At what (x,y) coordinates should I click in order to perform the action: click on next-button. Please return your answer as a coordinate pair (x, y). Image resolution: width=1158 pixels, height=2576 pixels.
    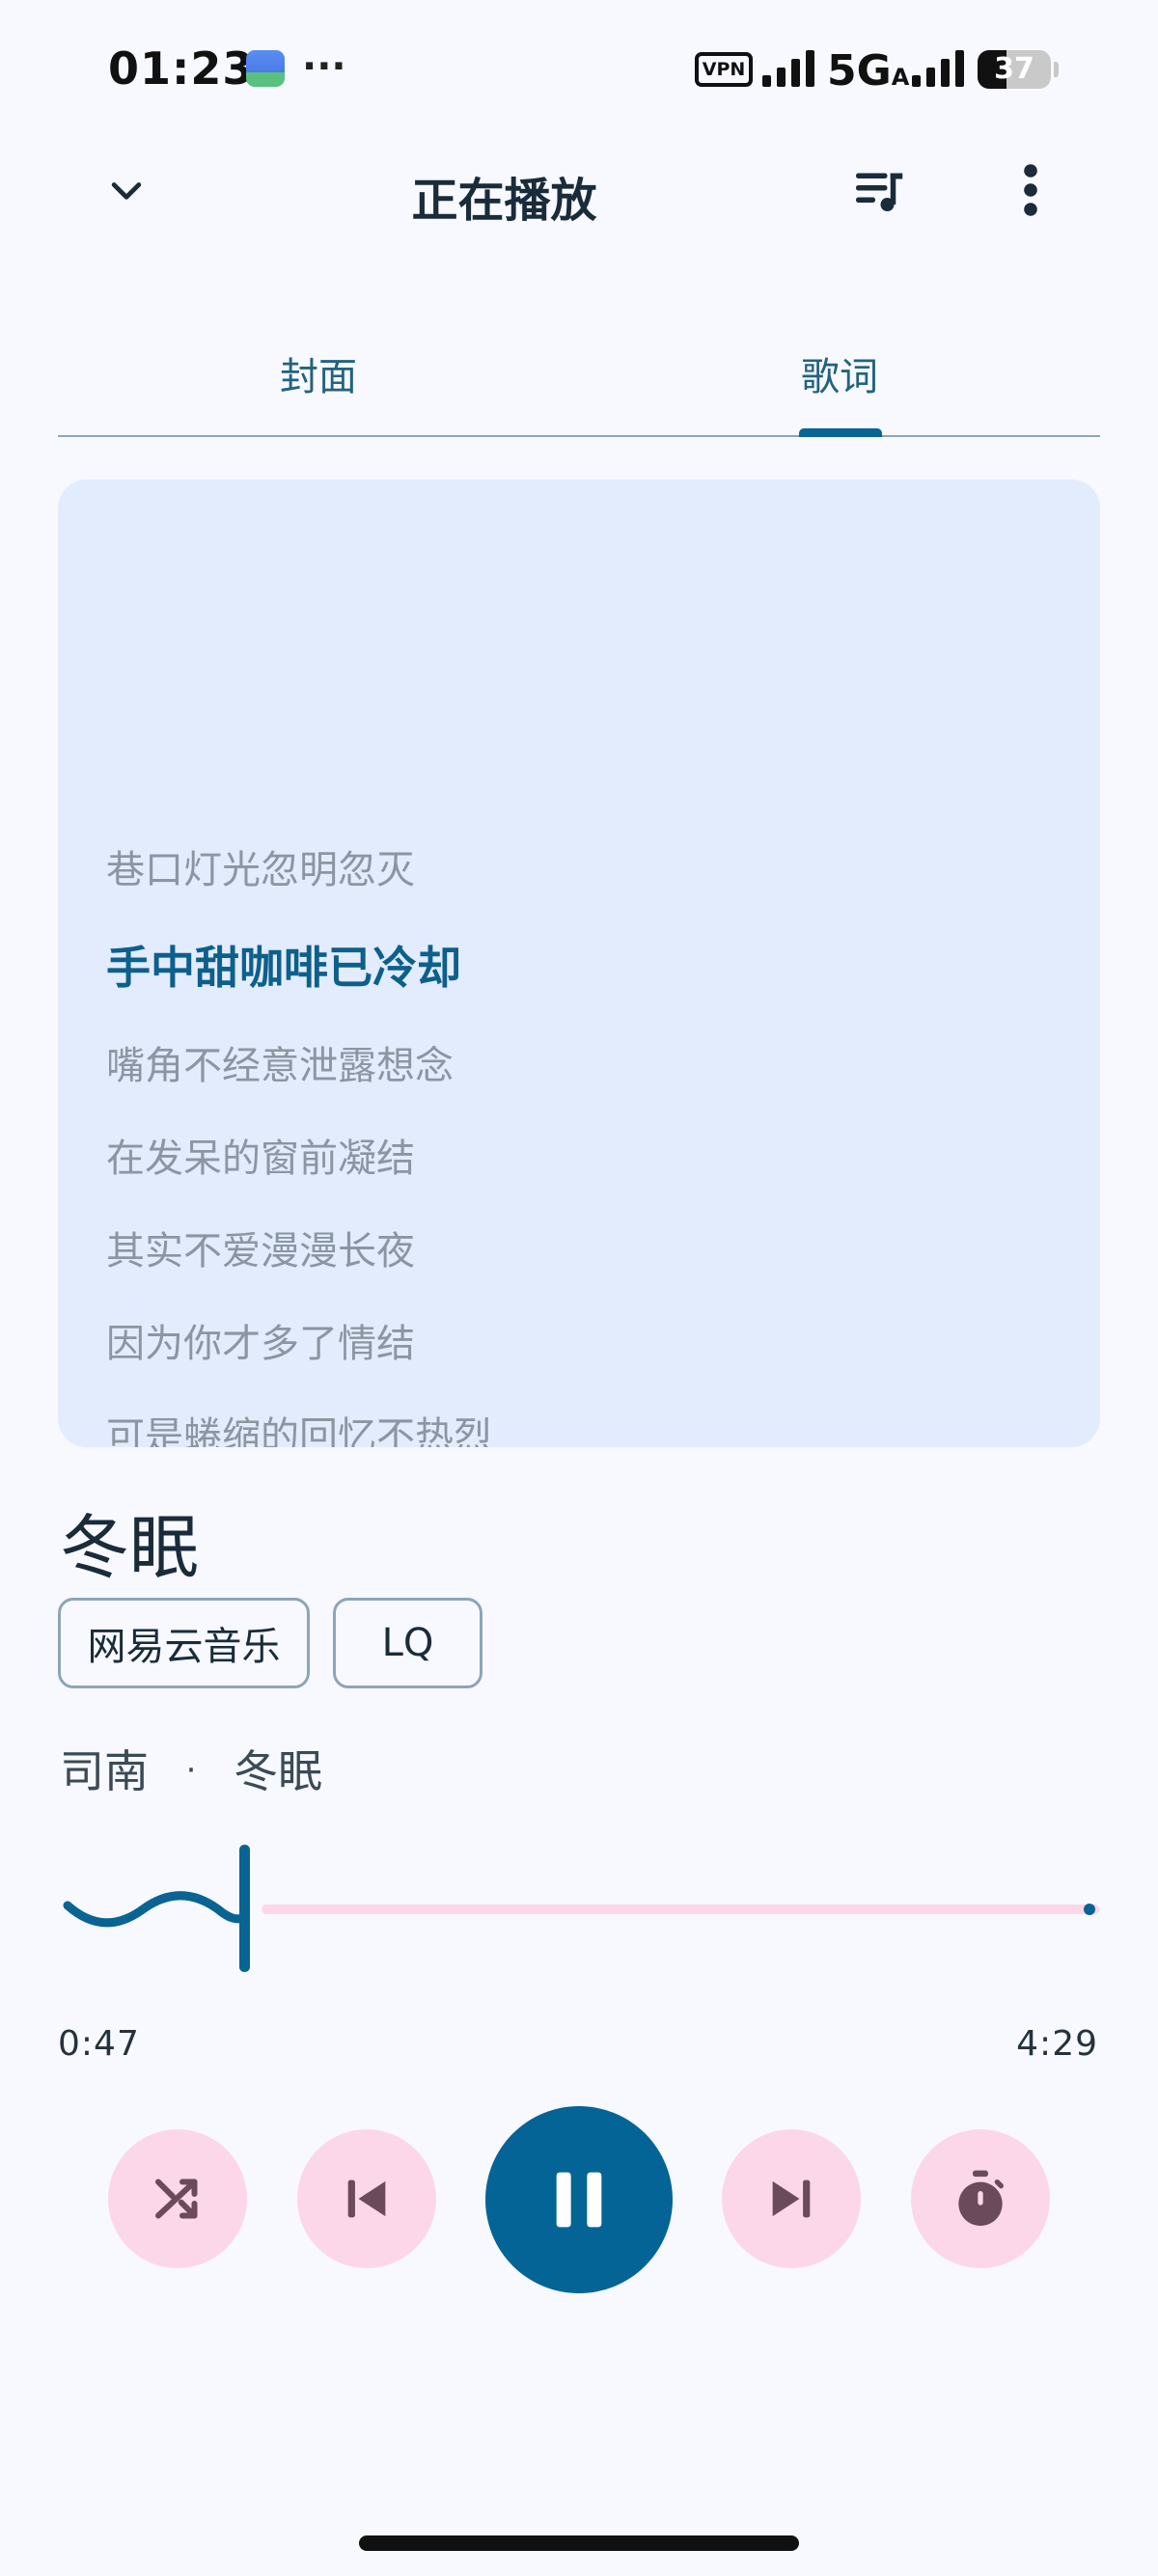
    Looking at the image, I should click on (791, 2198).